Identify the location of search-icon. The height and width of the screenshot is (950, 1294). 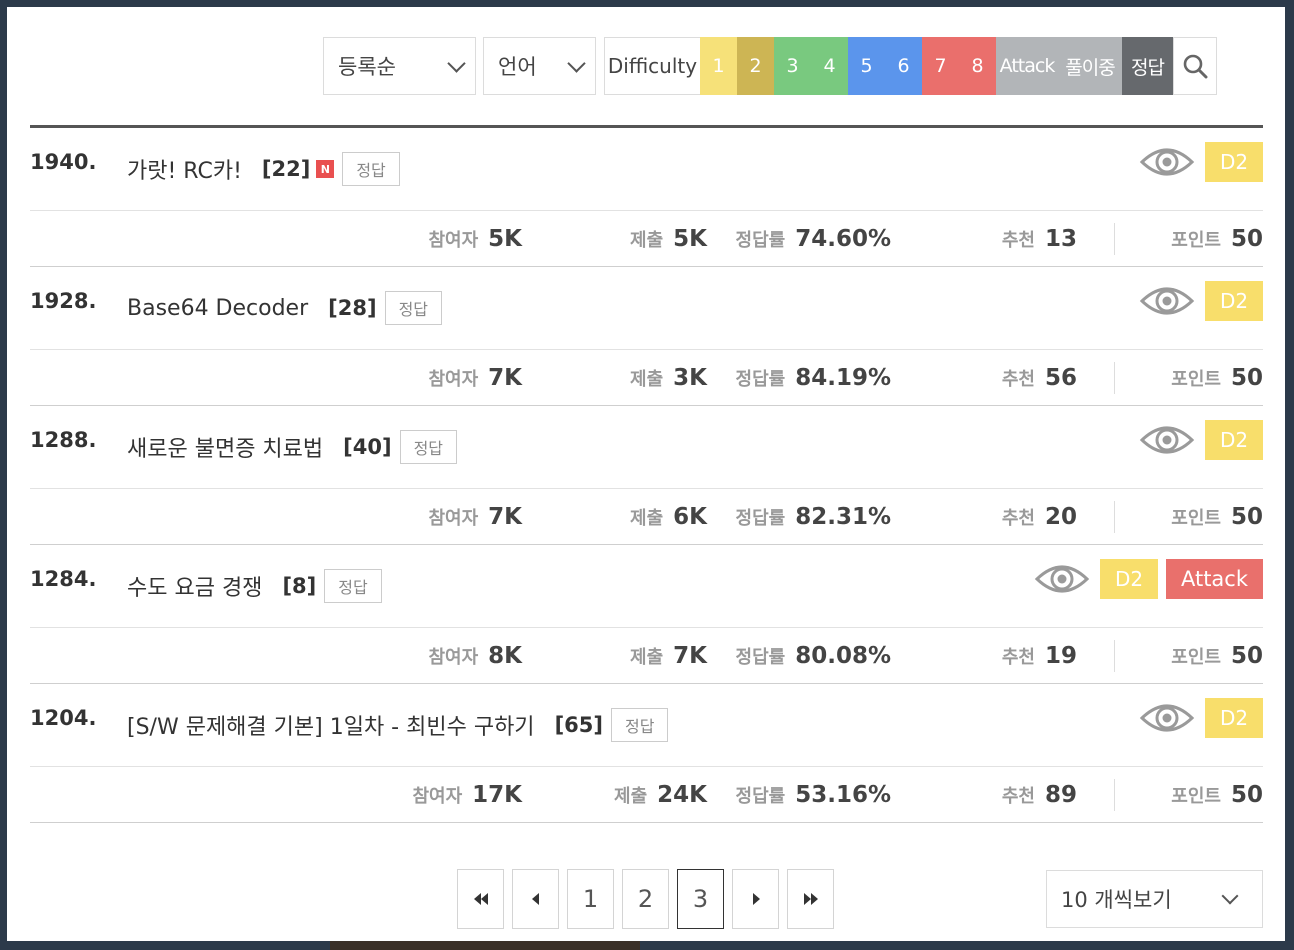
(1195, 66).